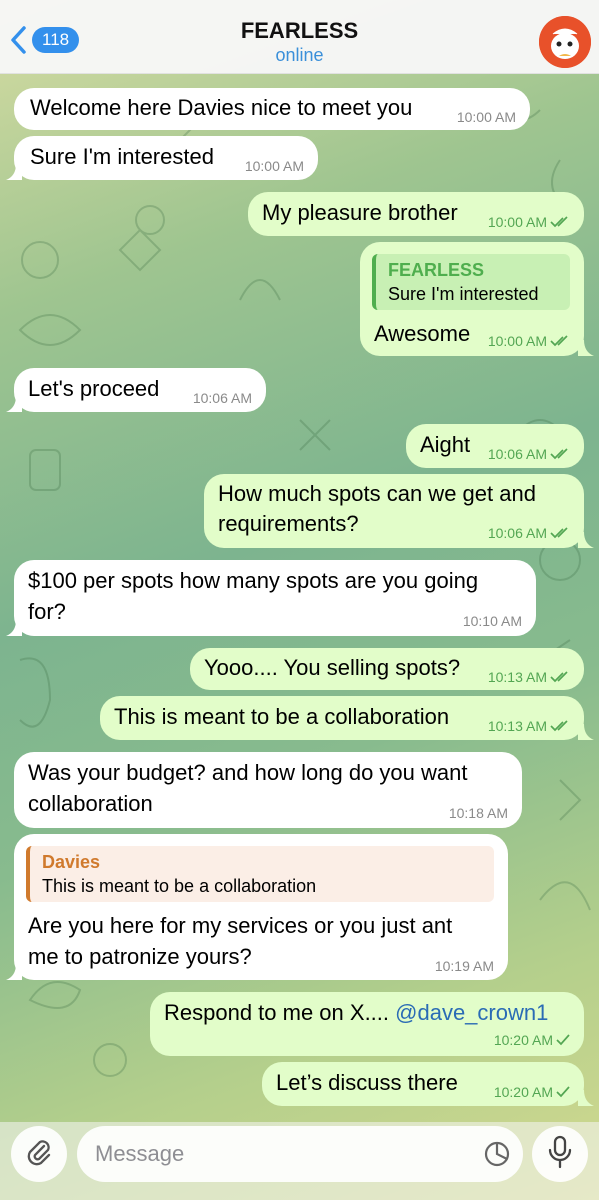 The image size is (599, 1200). Describe the element at coordinates (94, 388) in the screenshot. I see `message-text: Let's proceed` at that location.